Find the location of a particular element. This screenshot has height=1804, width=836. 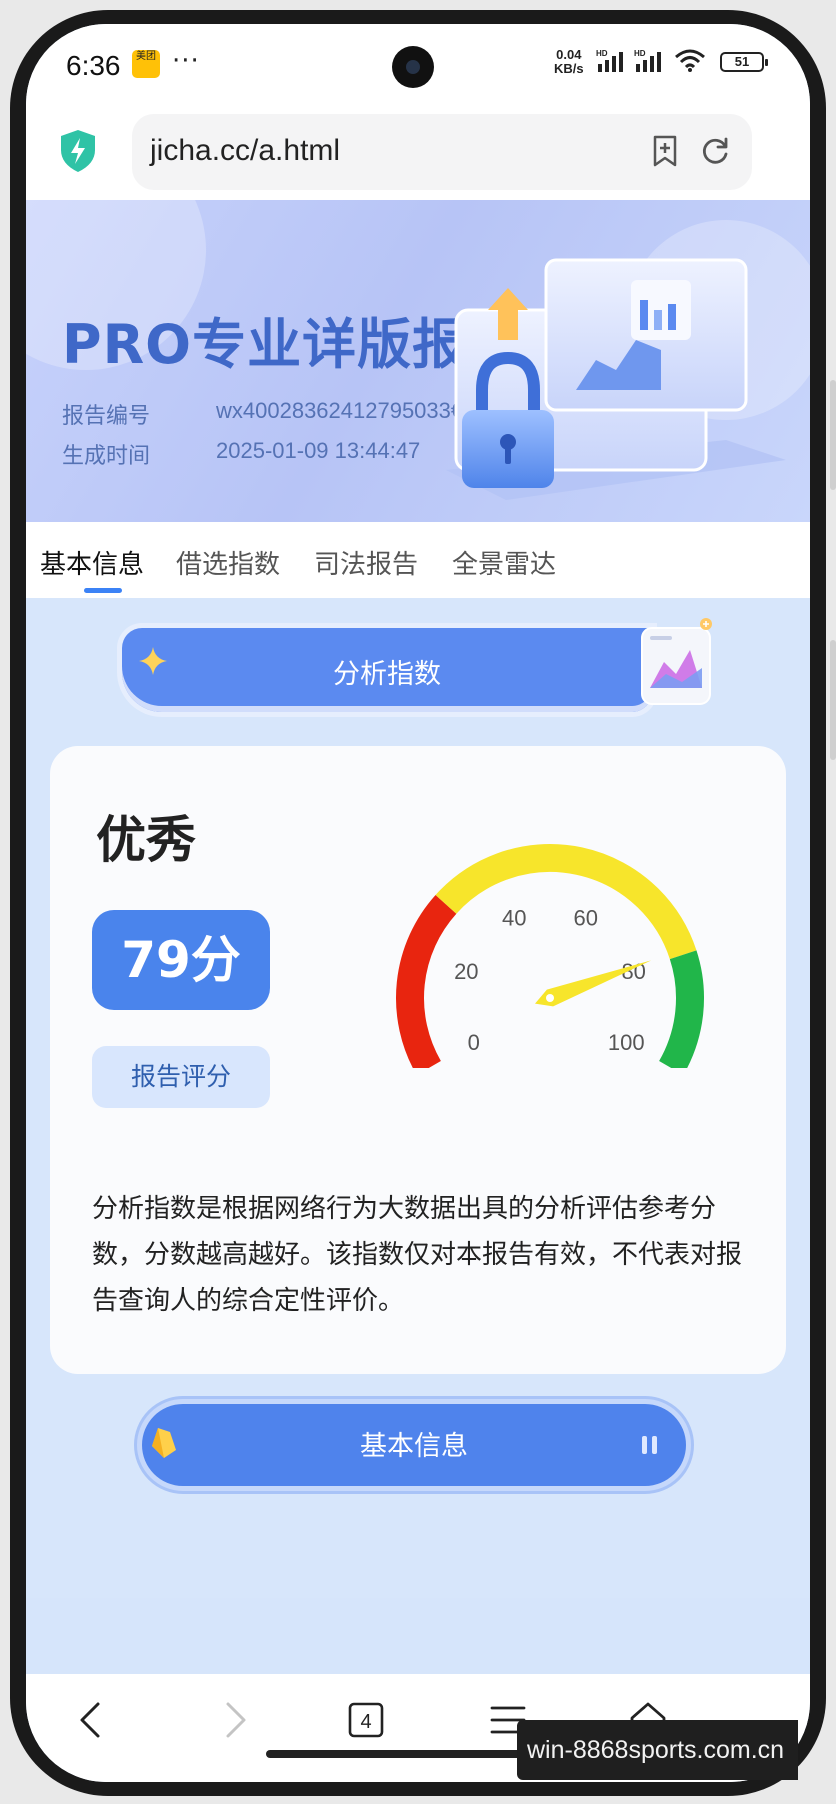

gauge-tick-label: 0 is located at coordinates (474, 1042).